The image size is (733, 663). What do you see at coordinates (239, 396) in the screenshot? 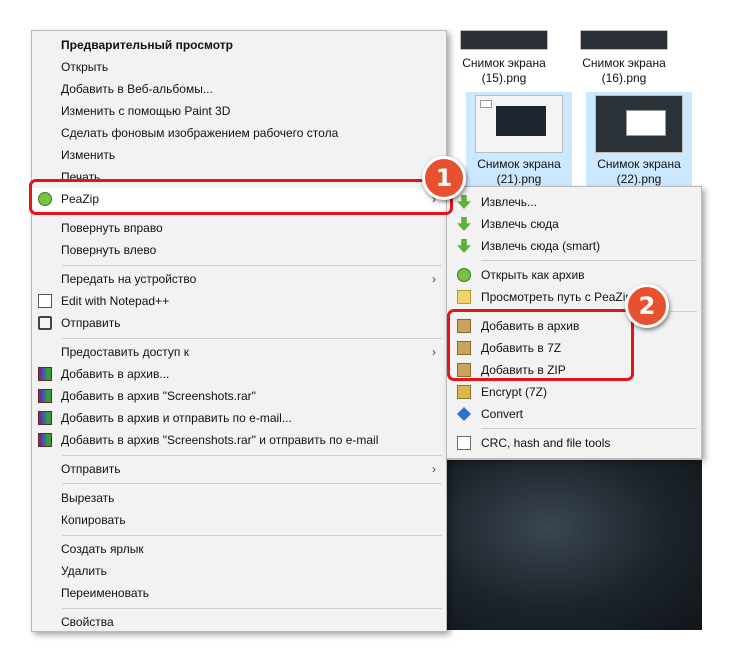
I see `menu-item-rar-add-named: Добавить в архив "Screenshots.rar"` at bounding box center [239, 396].